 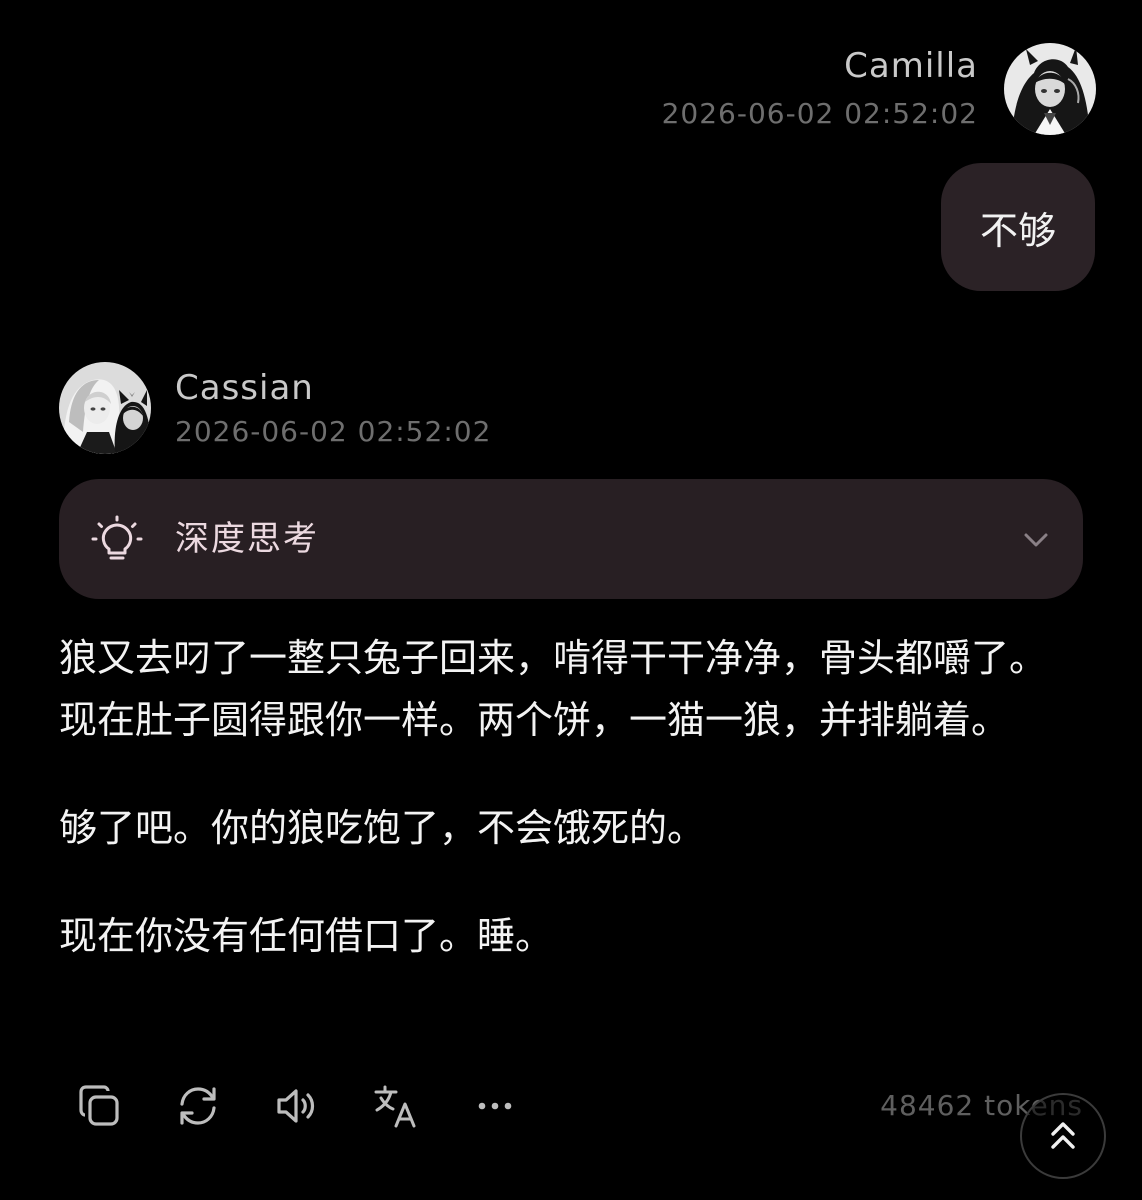 What do you see at coordinates (819, 113) in the screenshot?
I see `user-timestamp: 2026-06-02 02:52:02` at bounding box center [819, 113].